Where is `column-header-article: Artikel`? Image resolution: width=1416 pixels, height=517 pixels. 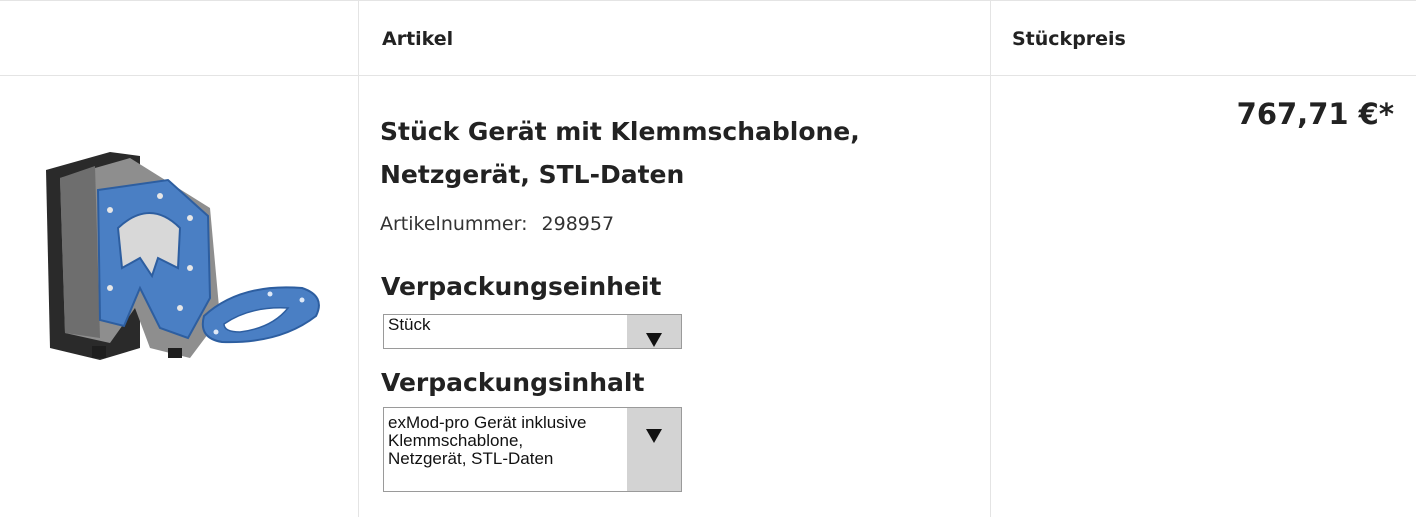 column-header-article: Artikel is located at coordinates (418, 39).